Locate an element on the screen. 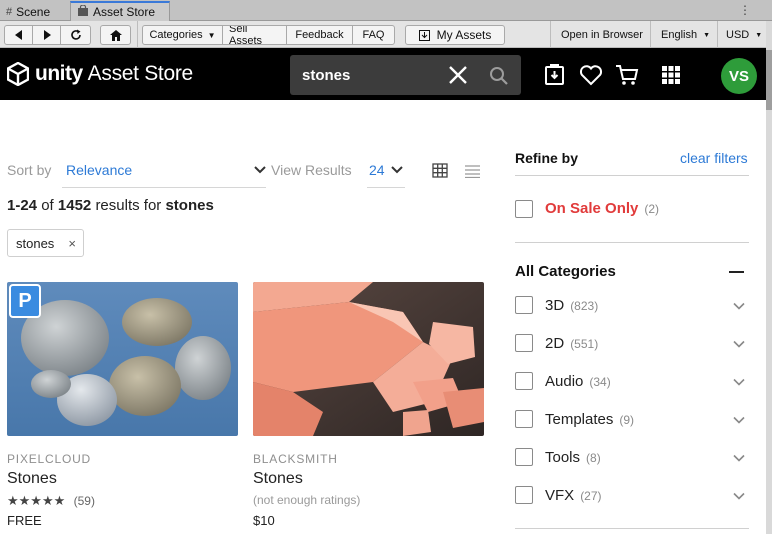 This screenshot has height=534, width=772. currency-value: USD is located at coordinates (738, 35).